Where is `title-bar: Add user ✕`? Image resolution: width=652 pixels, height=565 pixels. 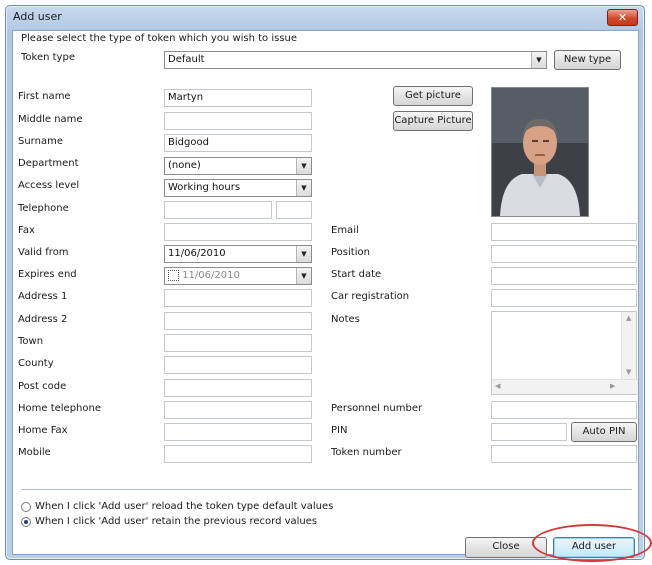
title-bar: Add user ✕ is located at coordinates (325, 17).